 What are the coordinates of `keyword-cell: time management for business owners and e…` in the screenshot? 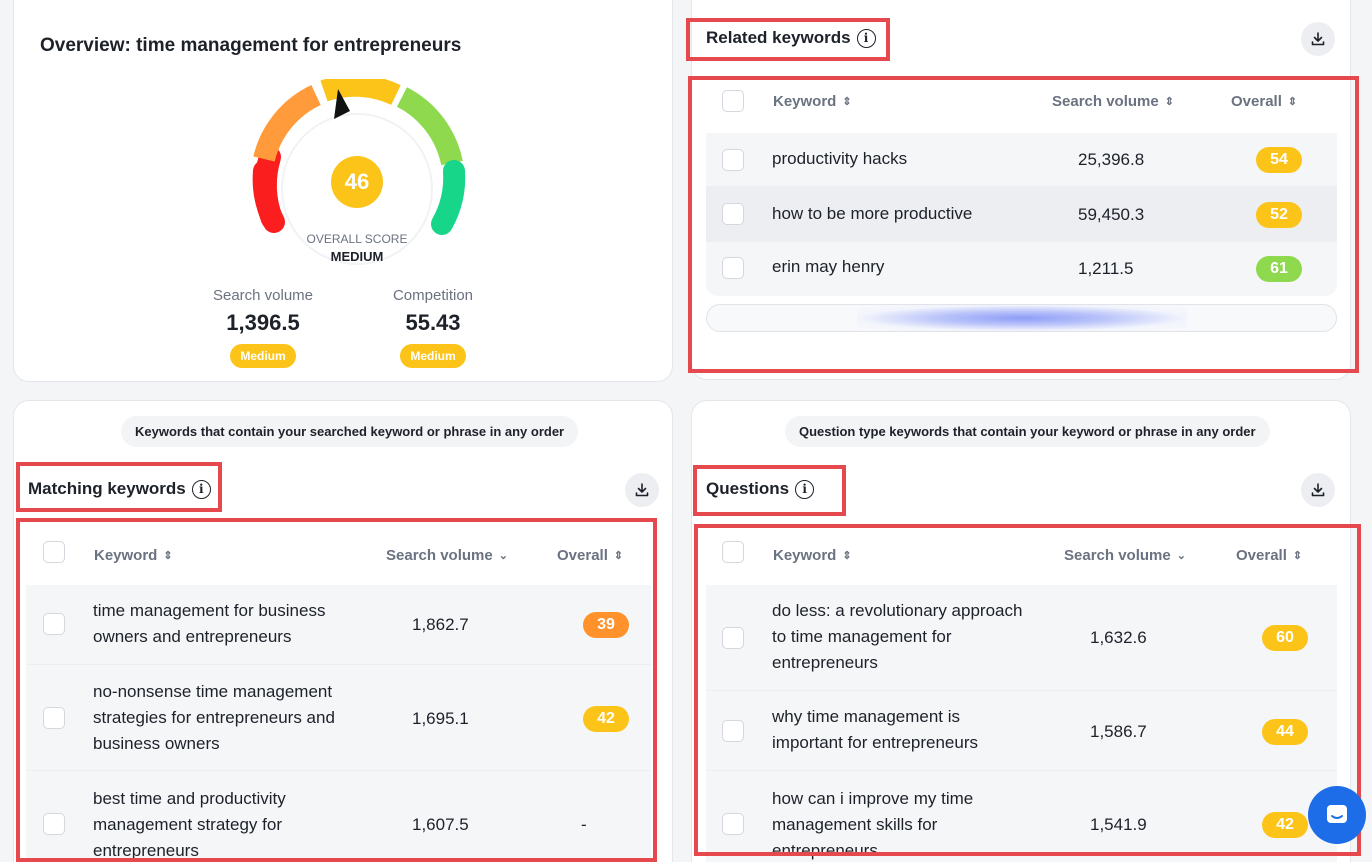 It's located at (209, 624).